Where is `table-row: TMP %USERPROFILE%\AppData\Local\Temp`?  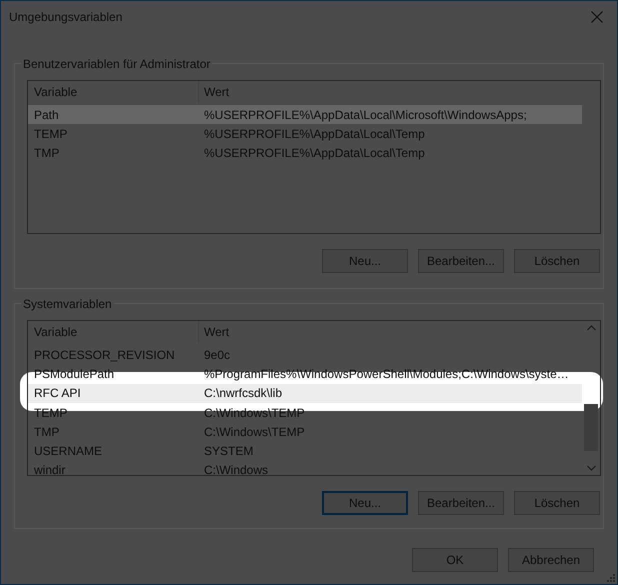
table-row: TMP %USERPROFILE%\AppData\Local\Temp is located at coordinates (305, 153).